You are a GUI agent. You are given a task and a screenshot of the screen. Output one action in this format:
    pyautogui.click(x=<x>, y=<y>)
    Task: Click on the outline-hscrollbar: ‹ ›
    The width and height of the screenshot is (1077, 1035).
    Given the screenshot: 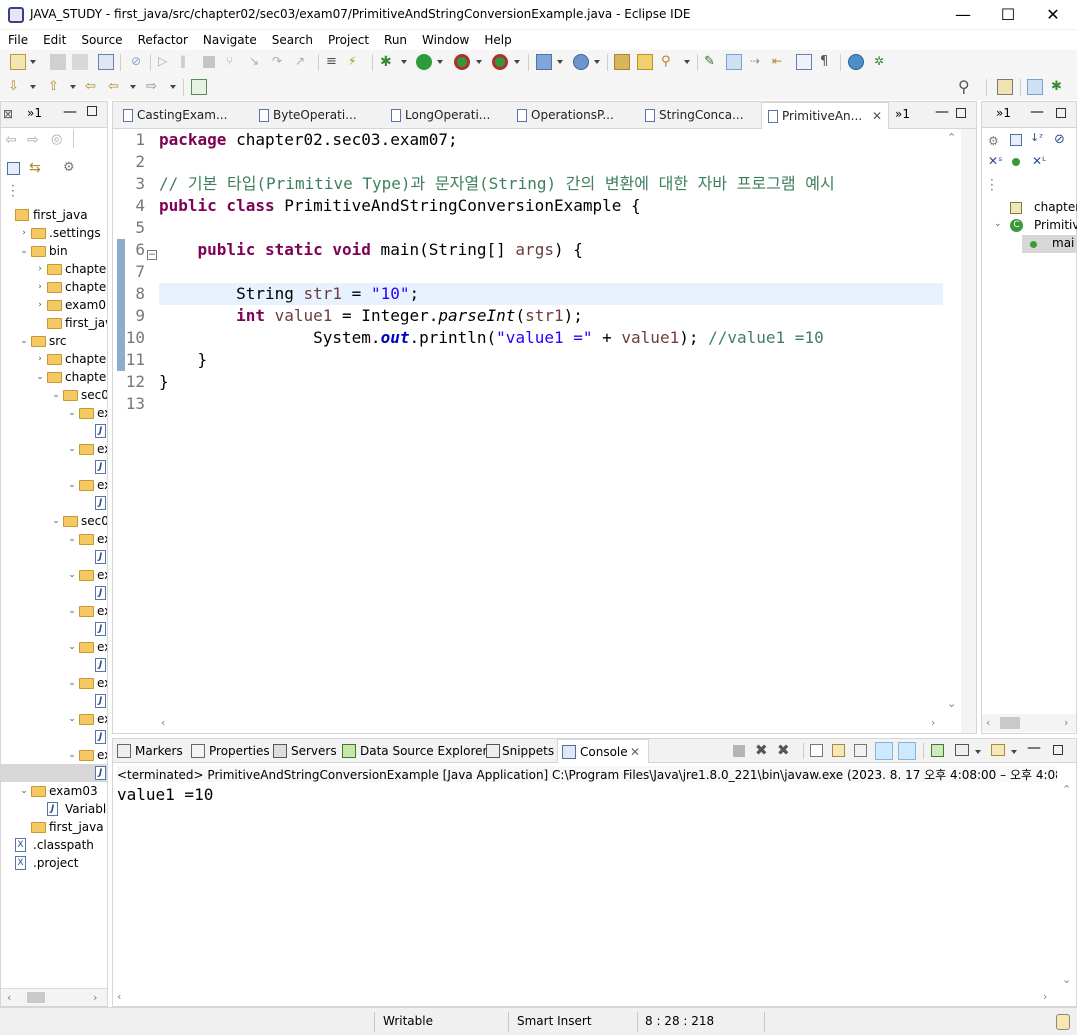 What is the action you would take?
    pyautogui.click(x=1029, y=723)
    